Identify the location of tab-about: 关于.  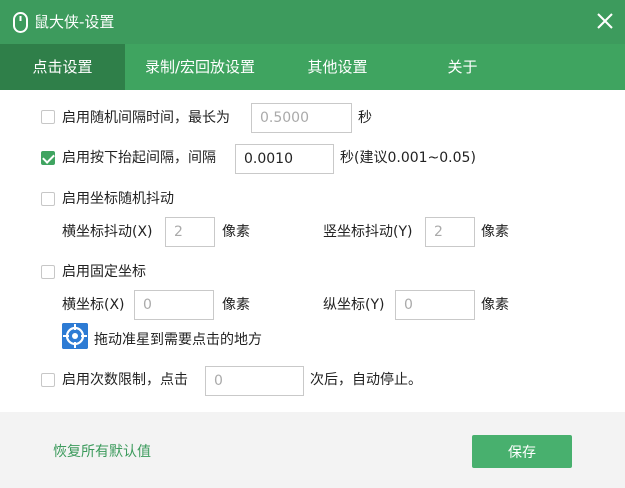
(462, 67).